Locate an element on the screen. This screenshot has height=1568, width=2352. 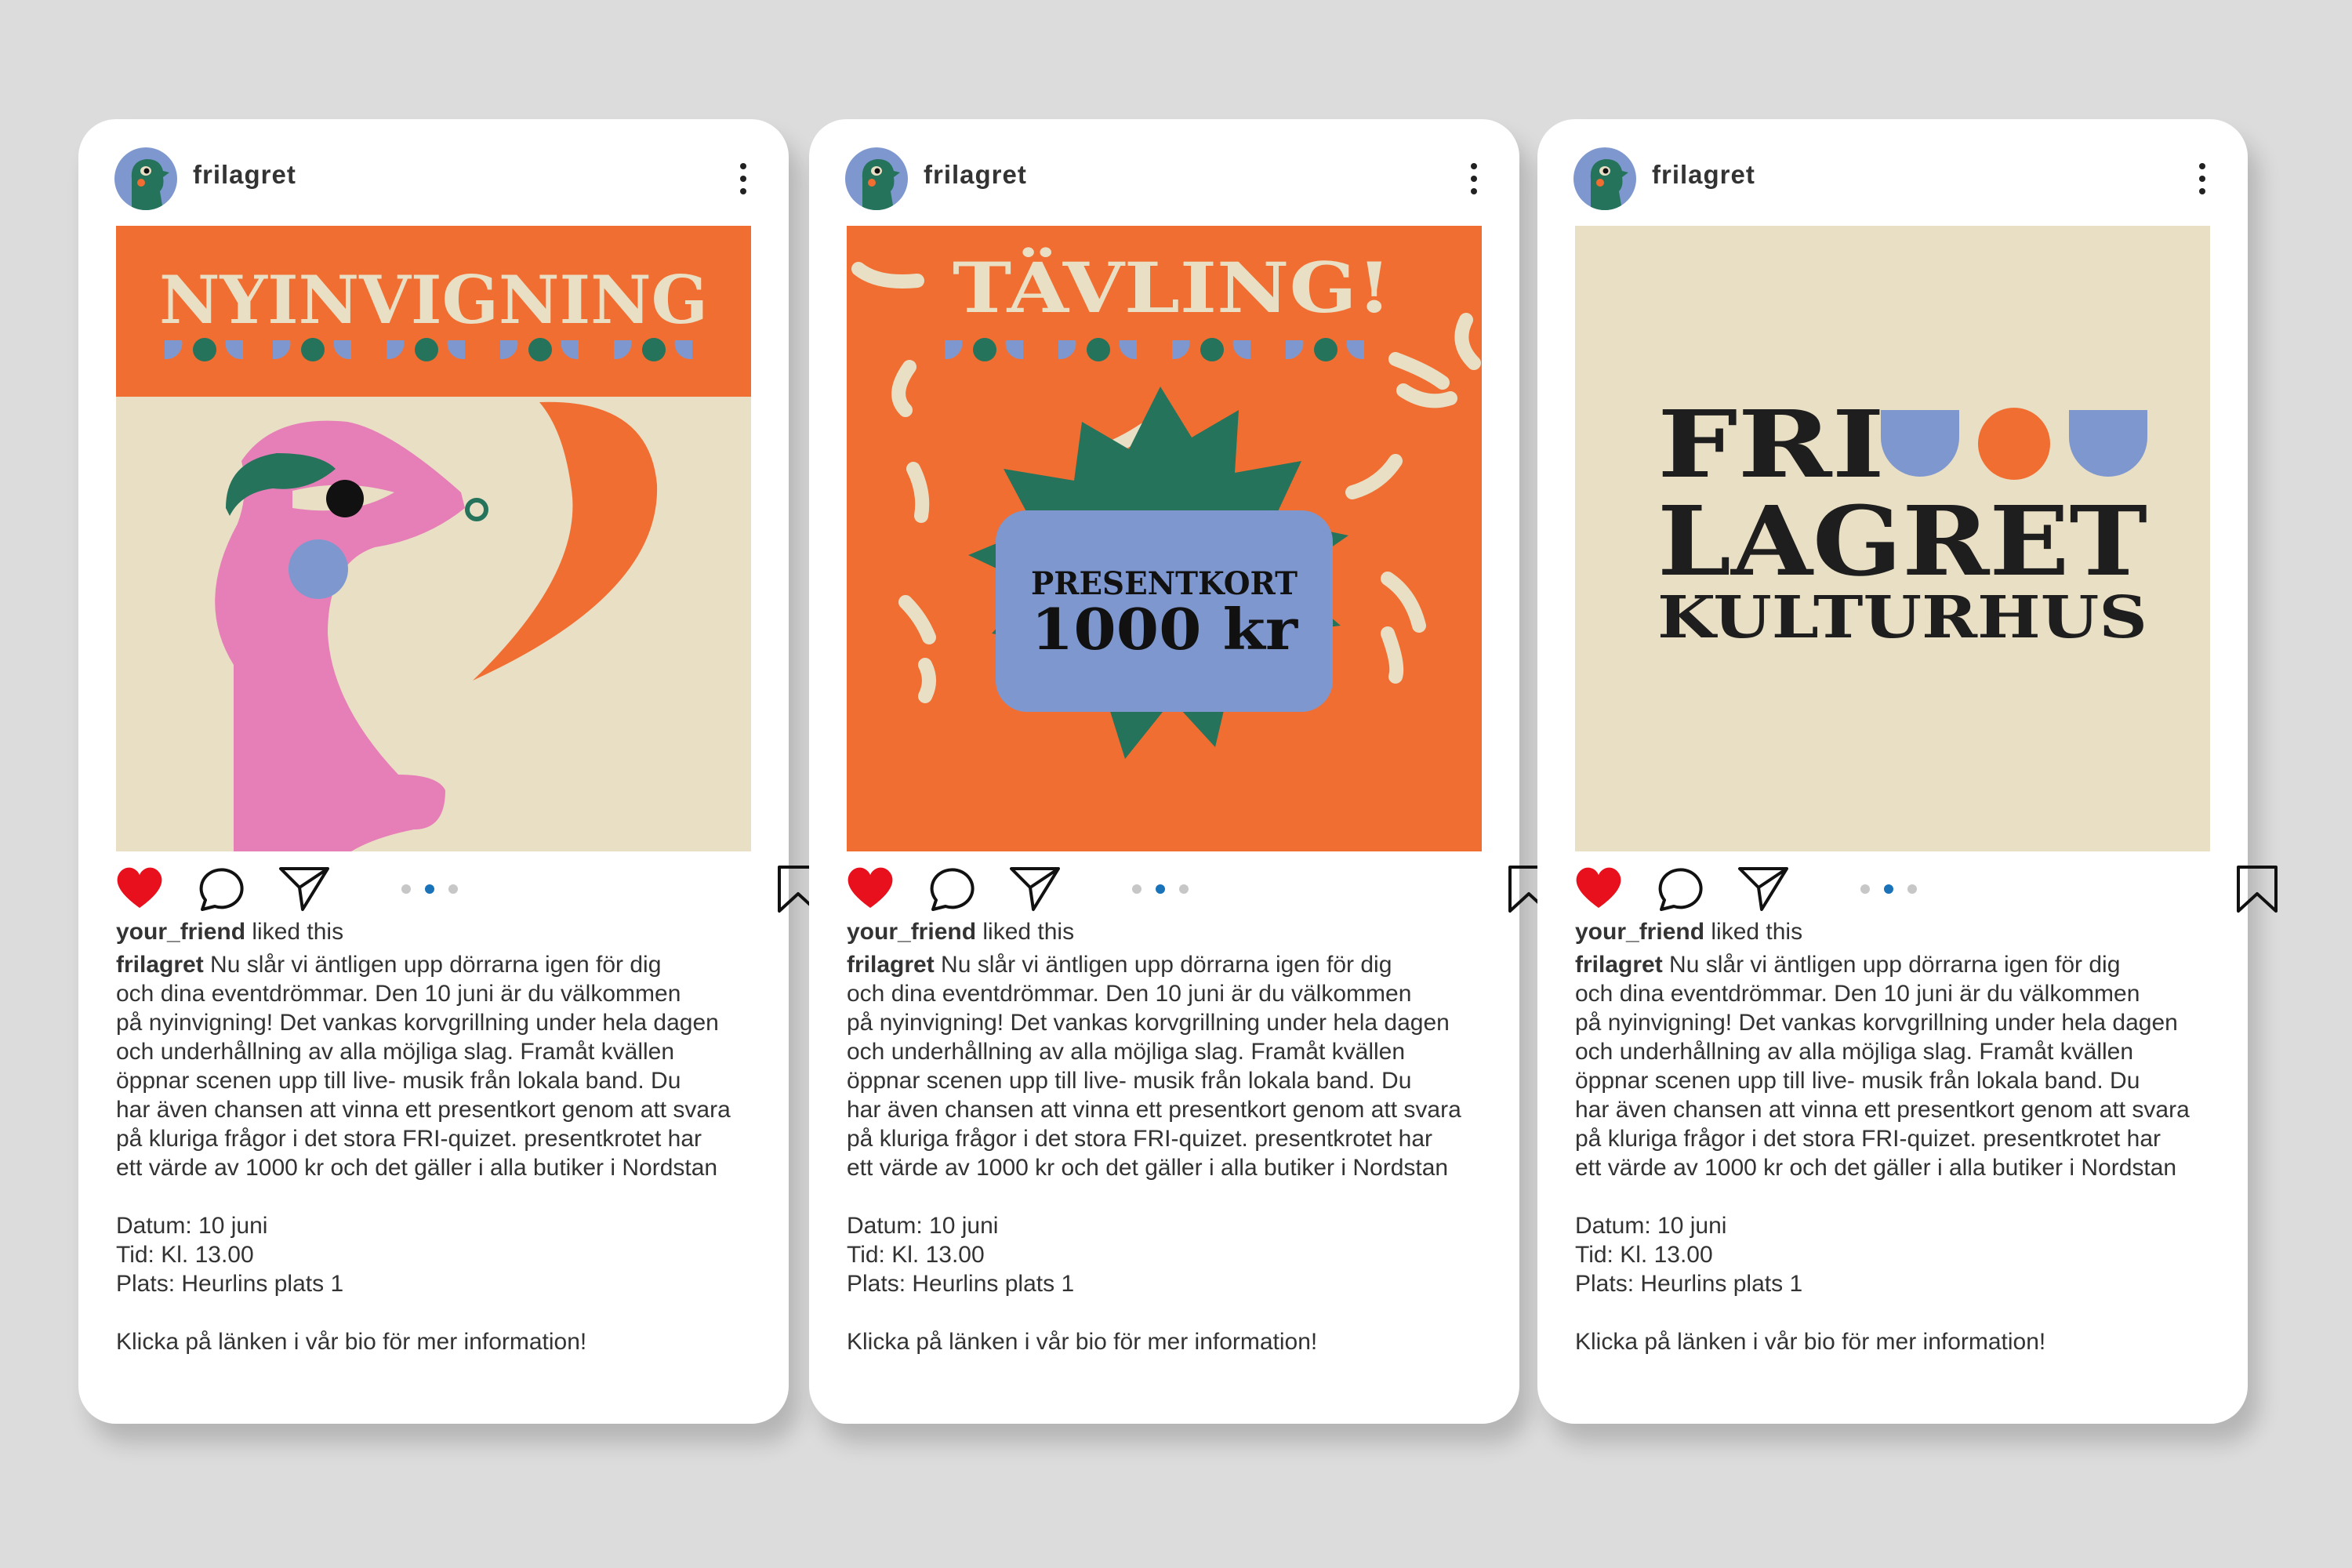
image-title: TÄVLING! is located at coordinates (1172, 287).